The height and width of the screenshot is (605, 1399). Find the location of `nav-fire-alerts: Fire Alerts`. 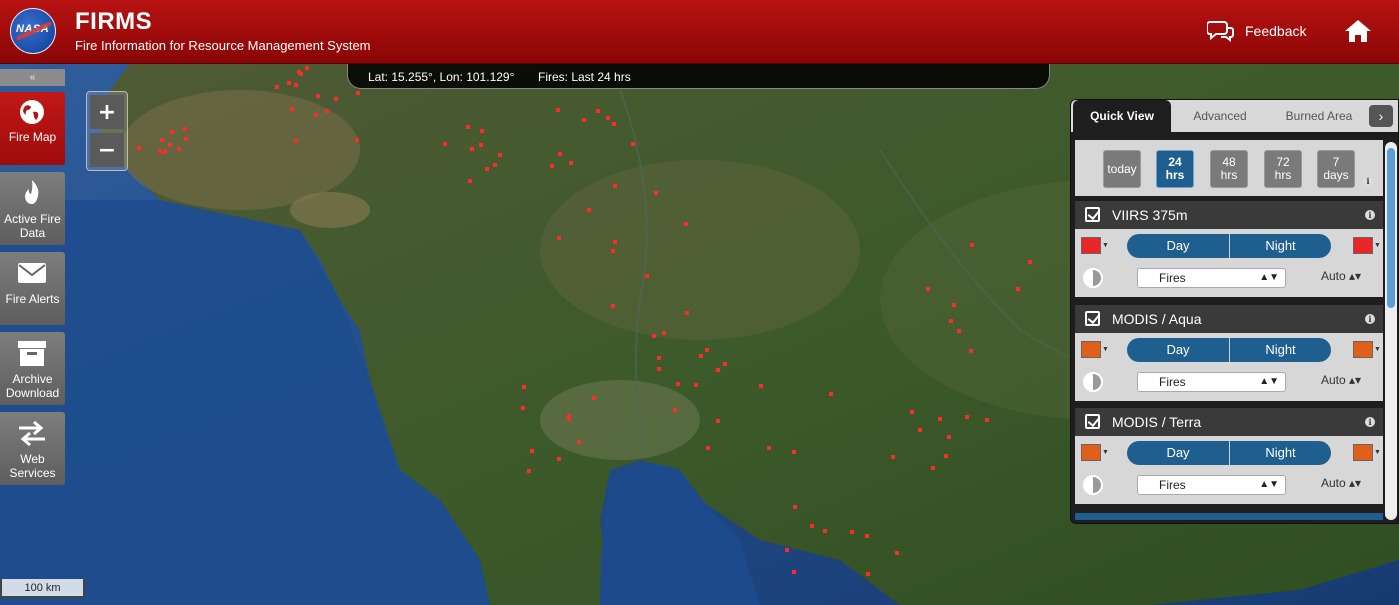

nav-fire-alerts: Fire Alerts is located at coordinates (32, 288).